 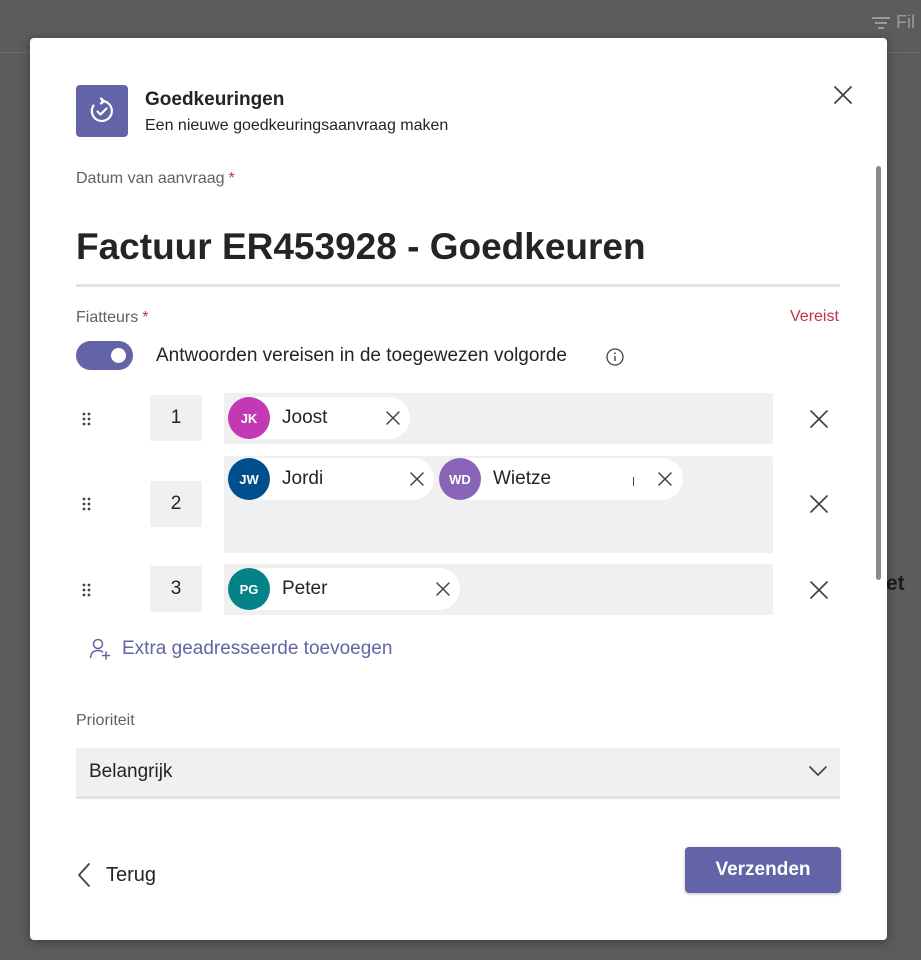 I want to click on date-label: Datum van aanvraag *, so click(x=155, y=179).